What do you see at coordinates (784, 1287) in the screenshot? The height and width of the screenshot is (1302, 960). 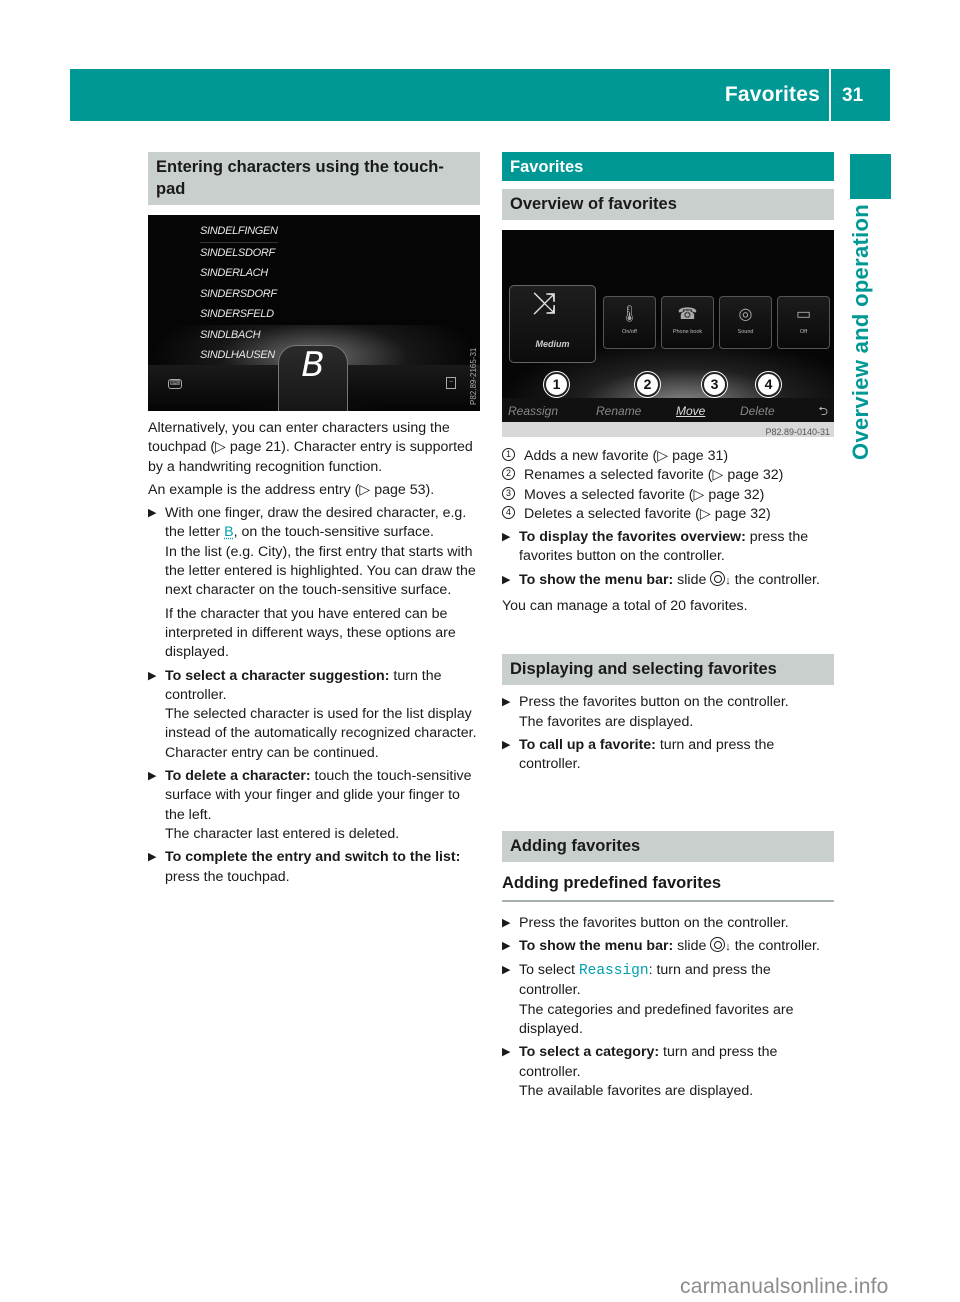 I see `watermark-link: carmanualsonline.info` at bounding box center [784, 1287].